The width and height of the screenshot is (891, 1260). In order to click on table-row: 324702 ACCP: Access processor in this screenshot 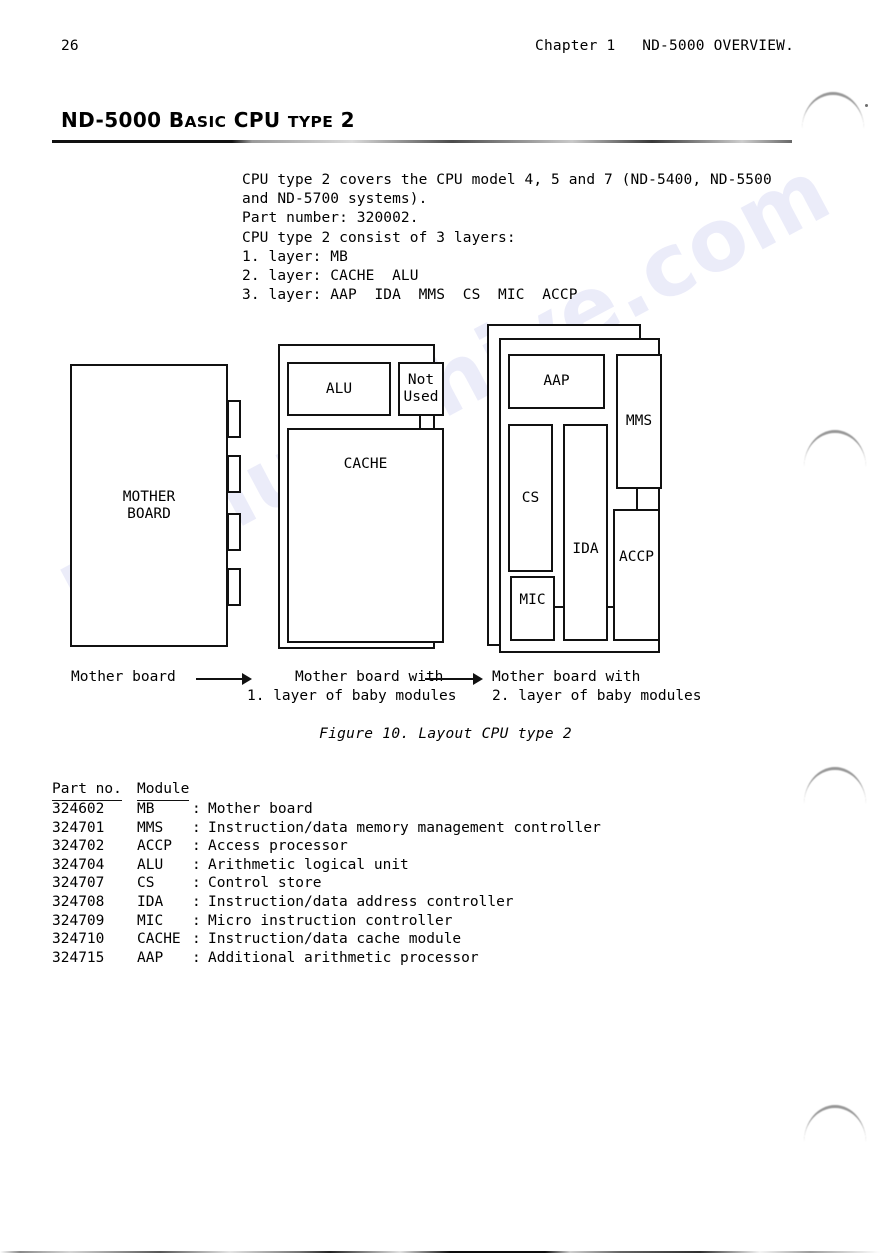, I will do `click(200, 846)`.